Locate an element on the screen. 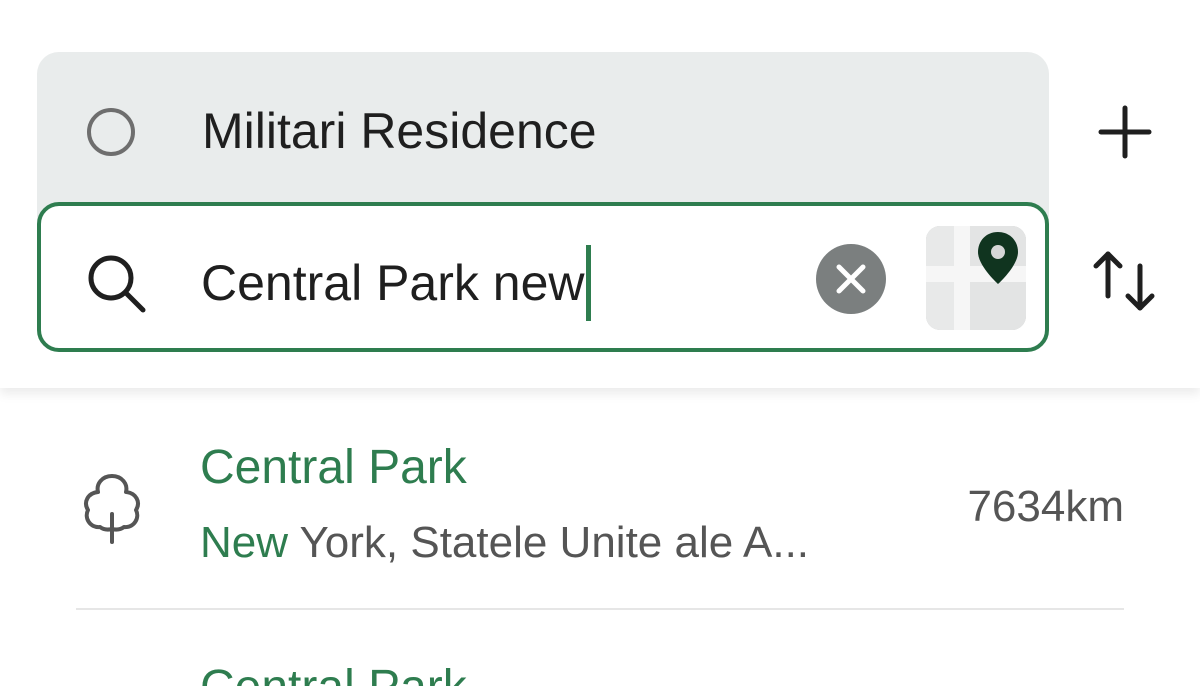 The height and width of the screenshot is (686, 1200). plus-icon is located at coordinates (1125, 132).